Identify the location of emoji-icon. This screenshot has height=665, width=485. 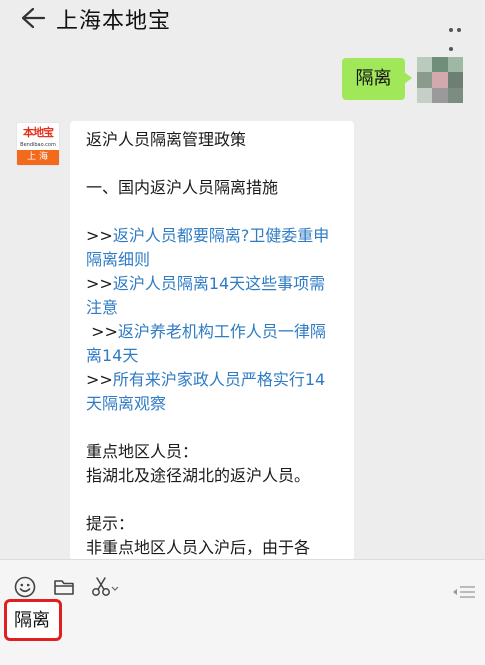
(25, 587).